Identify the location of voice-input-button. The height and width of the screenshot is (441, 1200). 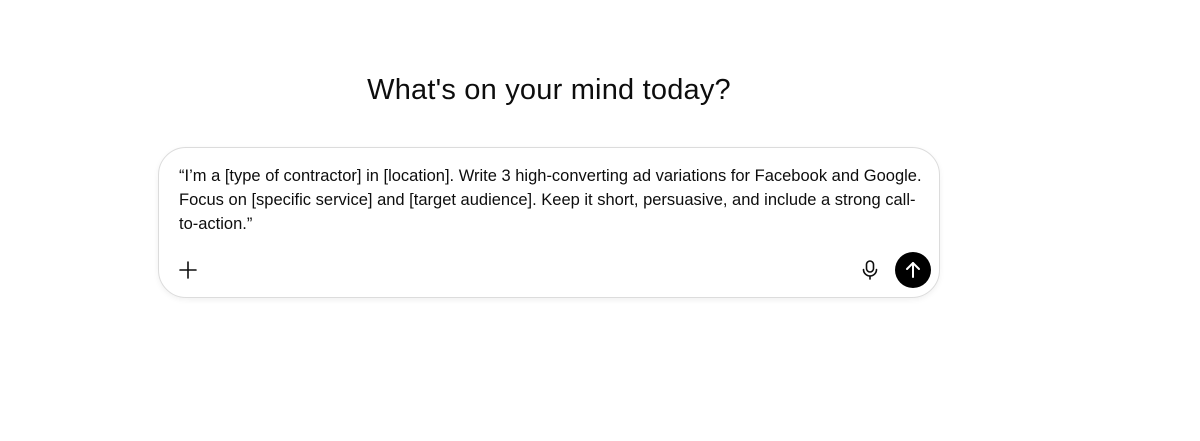
(870, 270).